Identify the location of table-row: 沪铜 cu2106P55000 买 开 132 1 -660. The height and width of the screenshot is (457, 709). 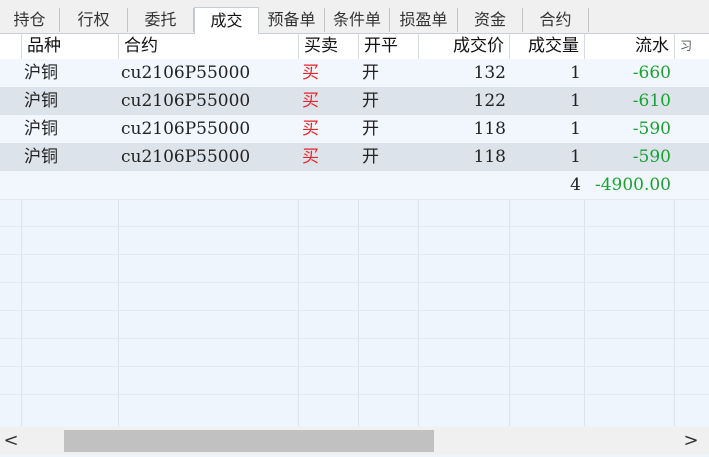
(354, 73).